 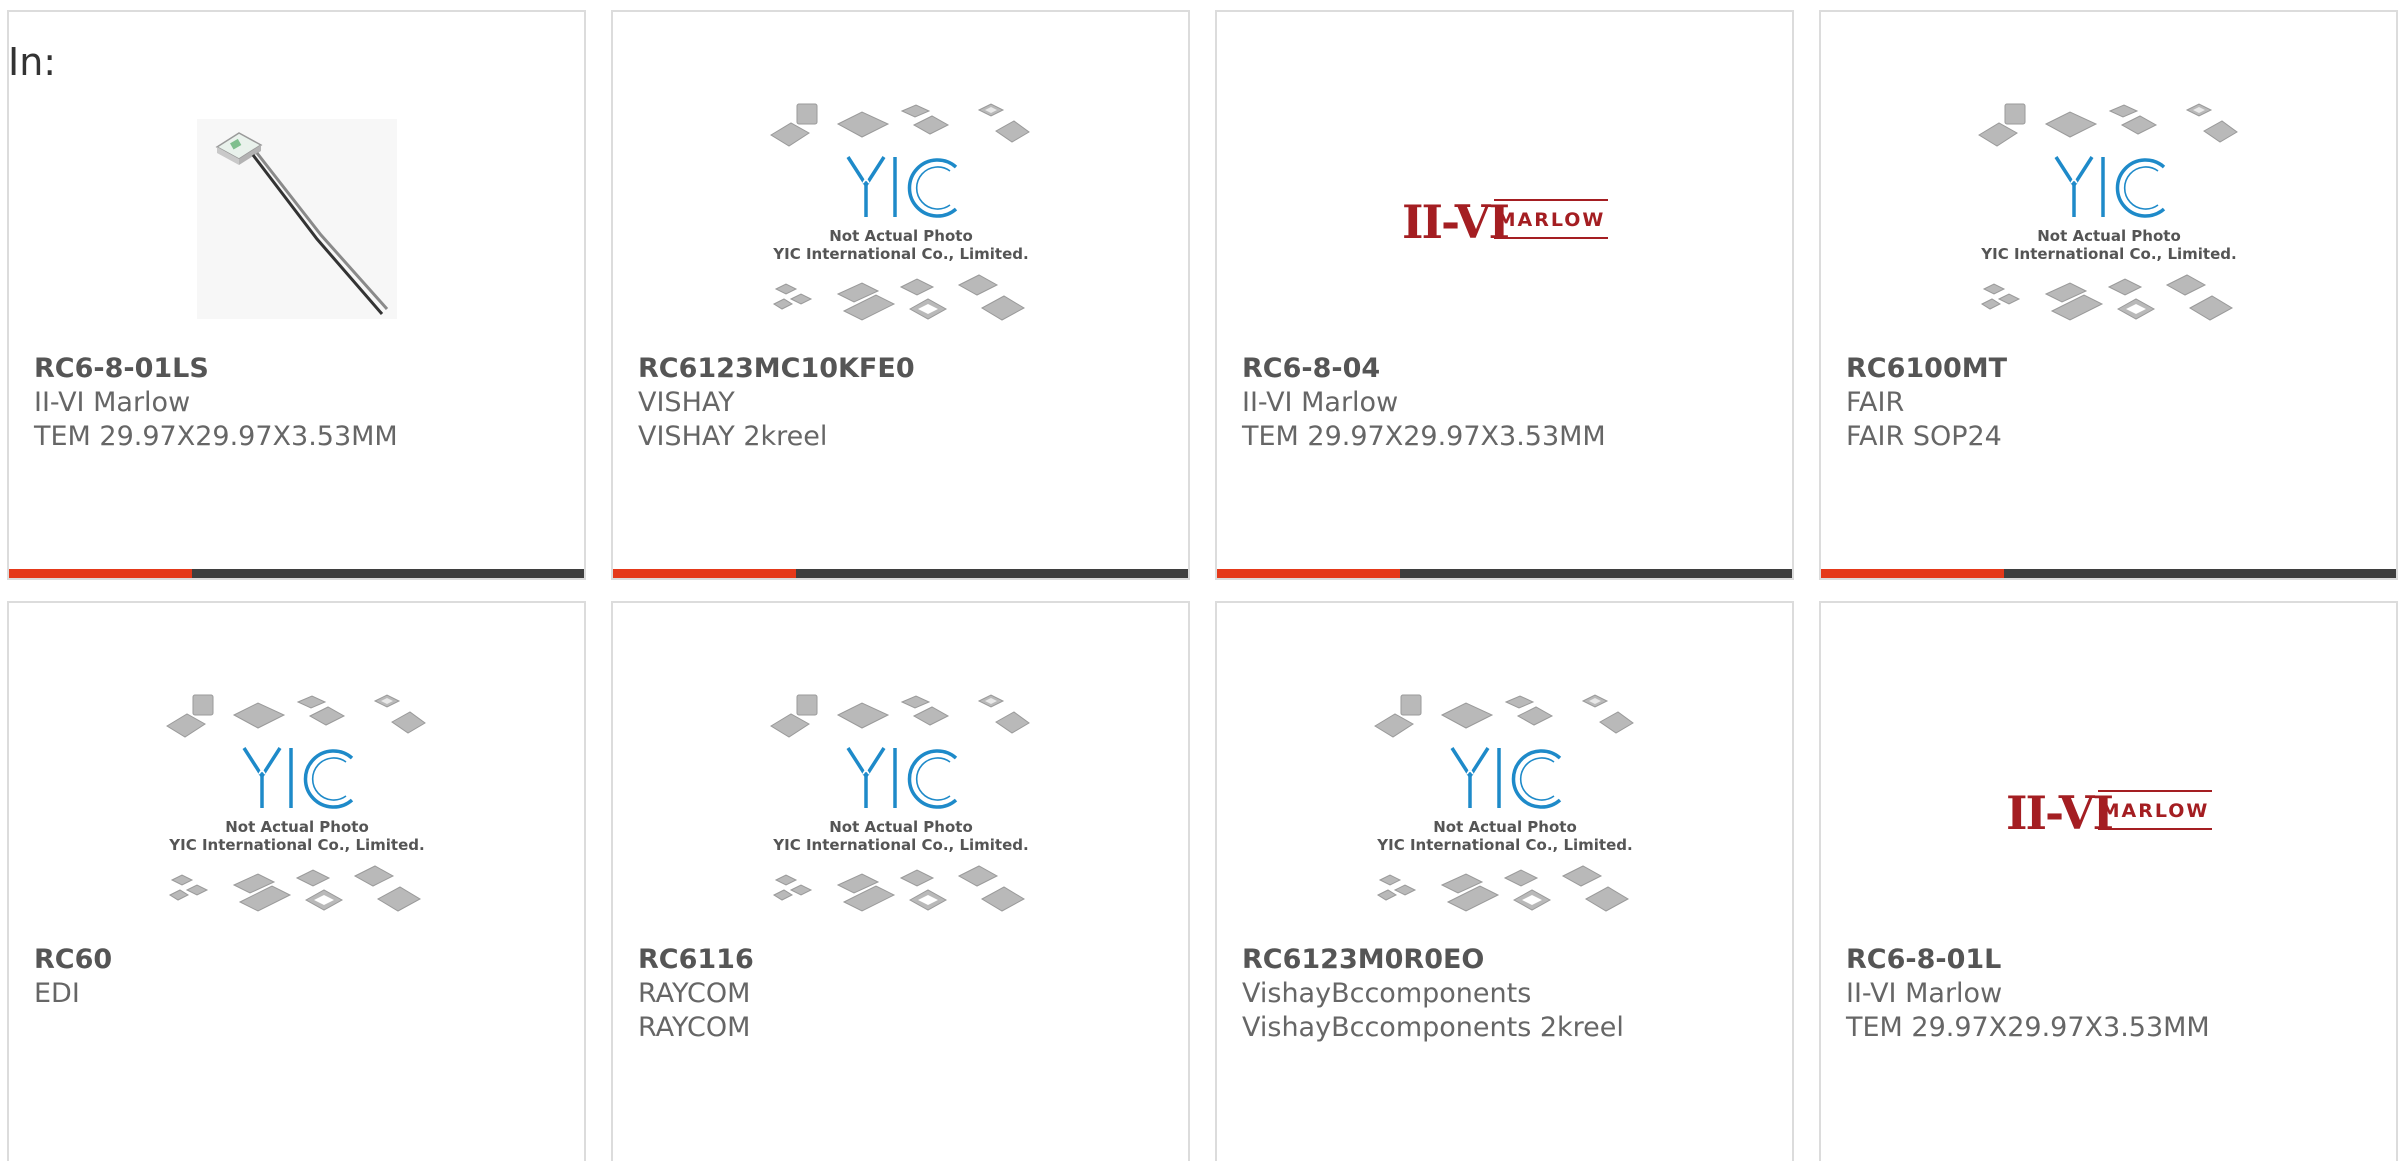 What do you see at coordinates (57, 993) in the screenshot?
I see `manufacturer: EDI` at bounding box center [57, 993].